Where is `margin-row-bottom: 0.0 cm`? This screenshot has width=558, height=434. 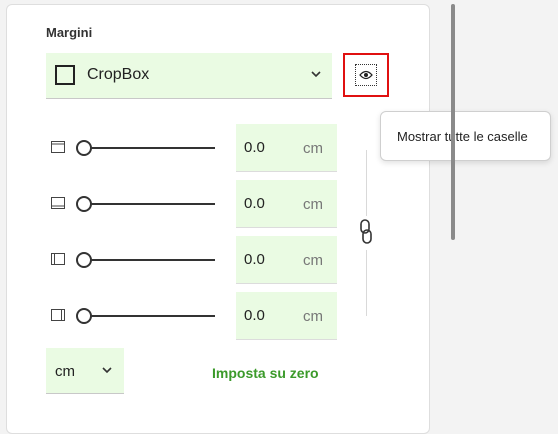 margin-row-bottom: 0.0 cm is located at coordinates (196, 204).